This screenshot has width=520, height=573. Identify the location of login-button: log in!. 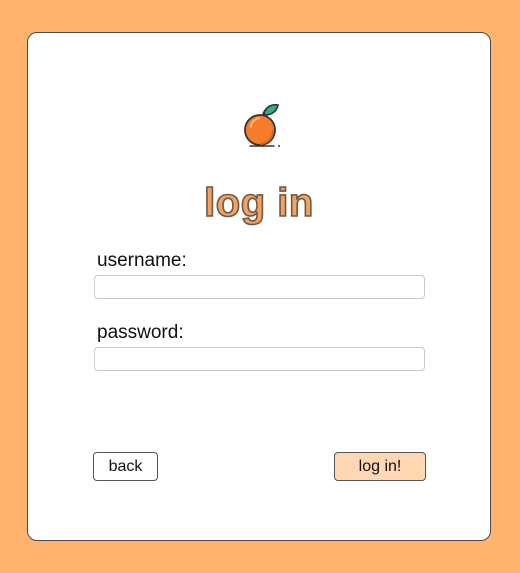
(380, 466).